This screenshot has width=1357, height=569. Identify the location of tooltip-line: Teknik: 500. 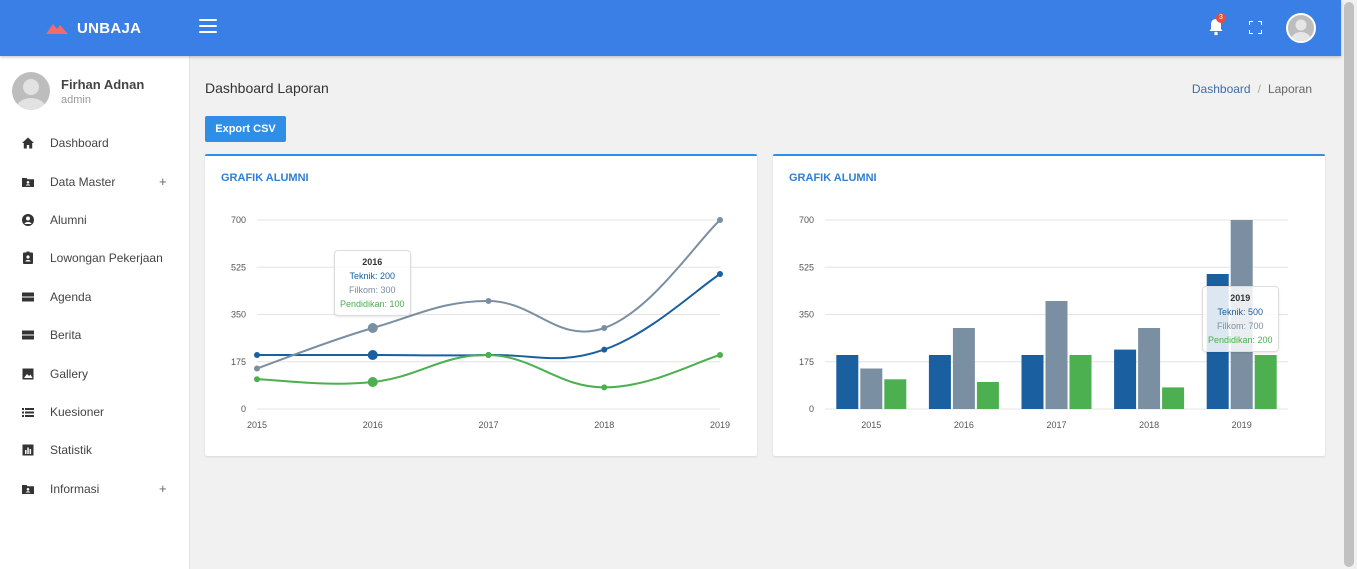
(1240, 312).